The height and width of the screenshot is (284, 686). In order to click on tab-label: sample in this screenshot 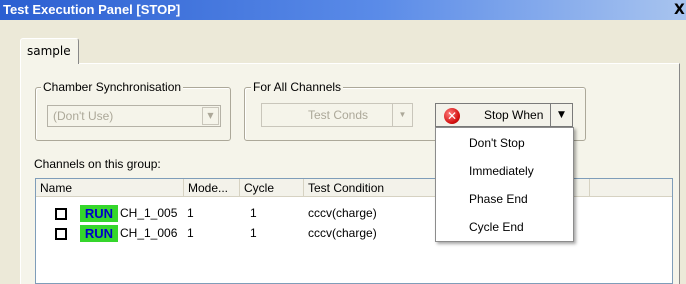, I will do `click(49, 51)`.